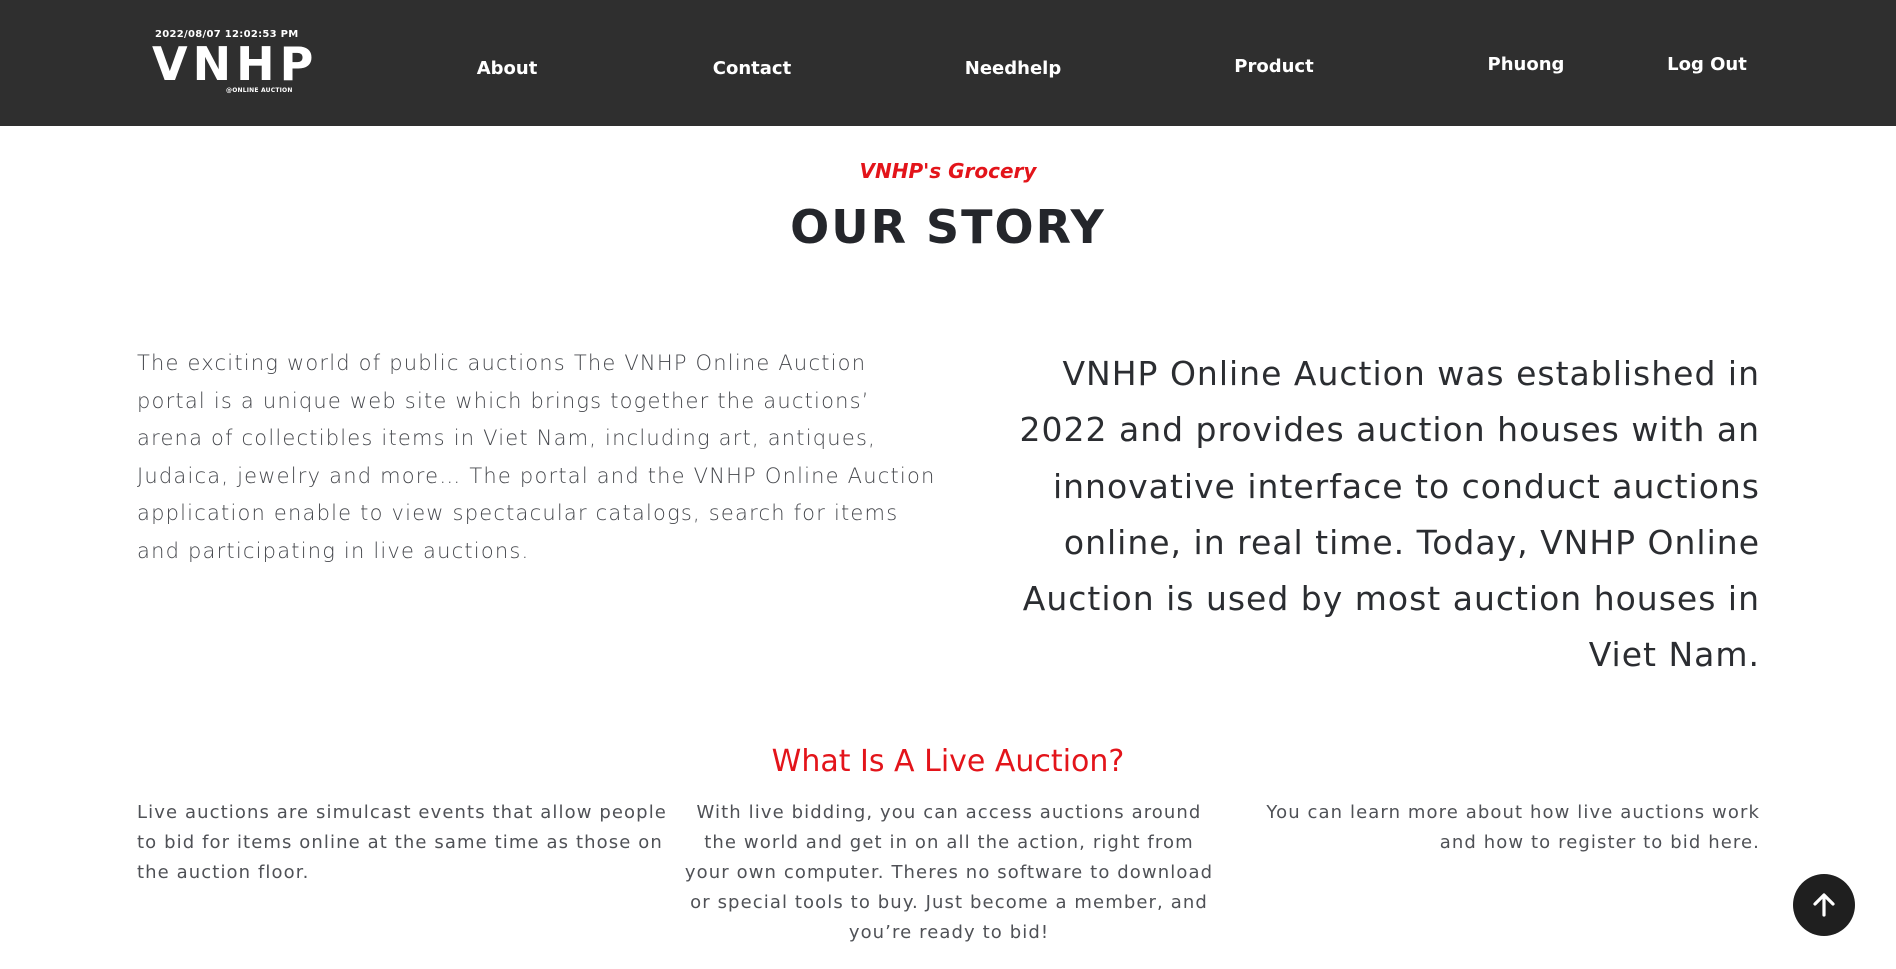  I want to click on arrow-up-icon, so click(1824, 905).